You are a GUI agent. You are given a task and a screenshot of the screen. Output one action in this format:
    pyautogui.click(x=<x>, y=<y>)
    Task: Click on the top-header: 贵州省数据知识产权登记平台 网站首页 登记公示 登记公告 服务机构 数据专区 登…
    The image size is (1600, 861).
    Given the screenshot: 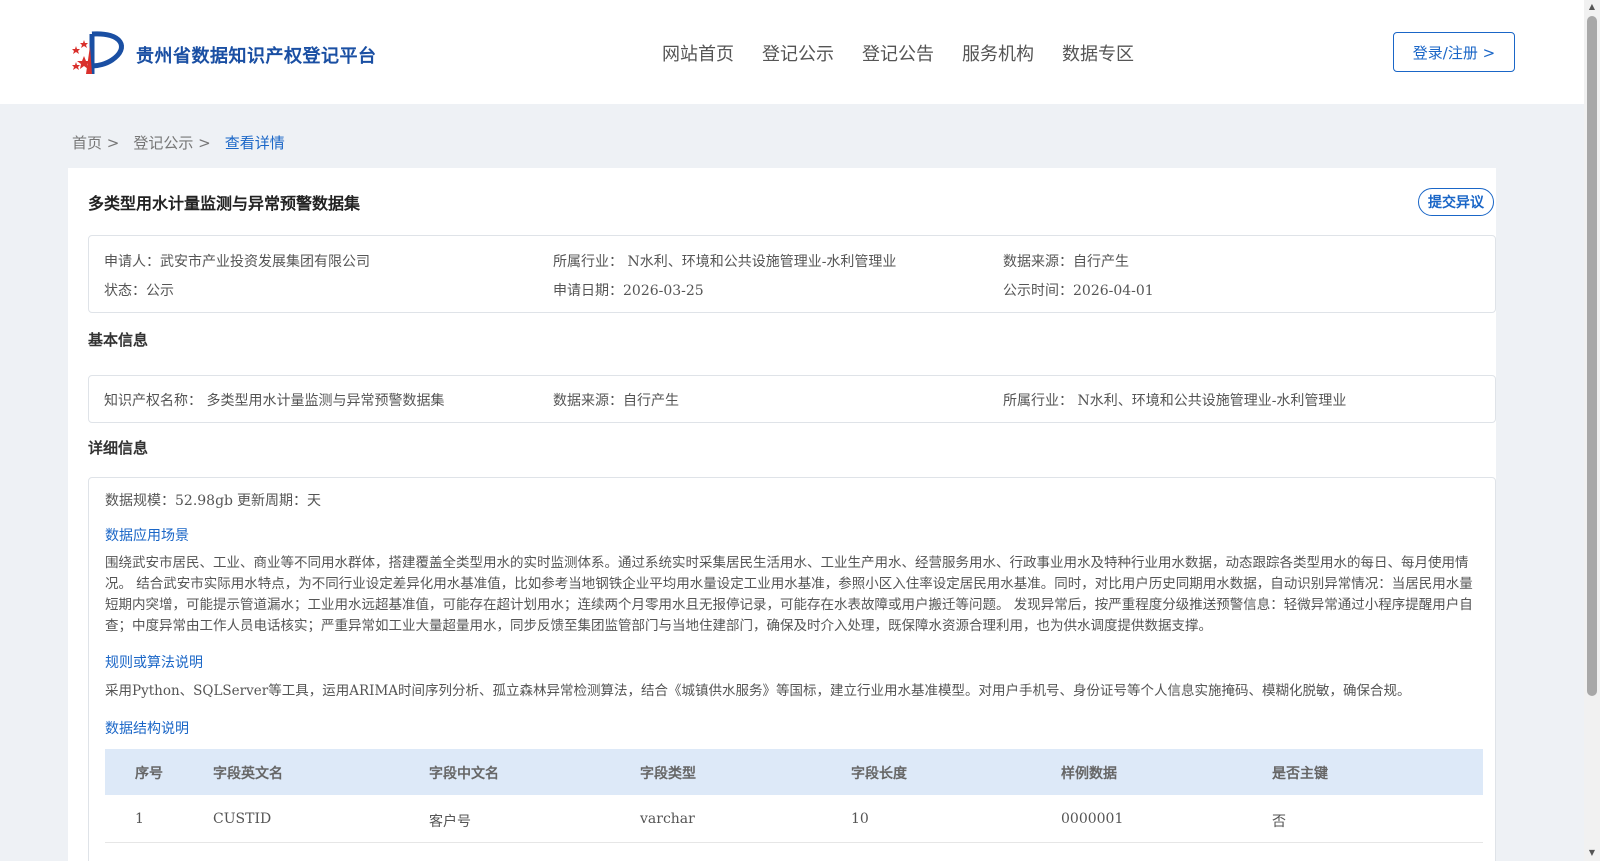 What is the action you would take?
    pyautogui.click(x=792, y=52)
    